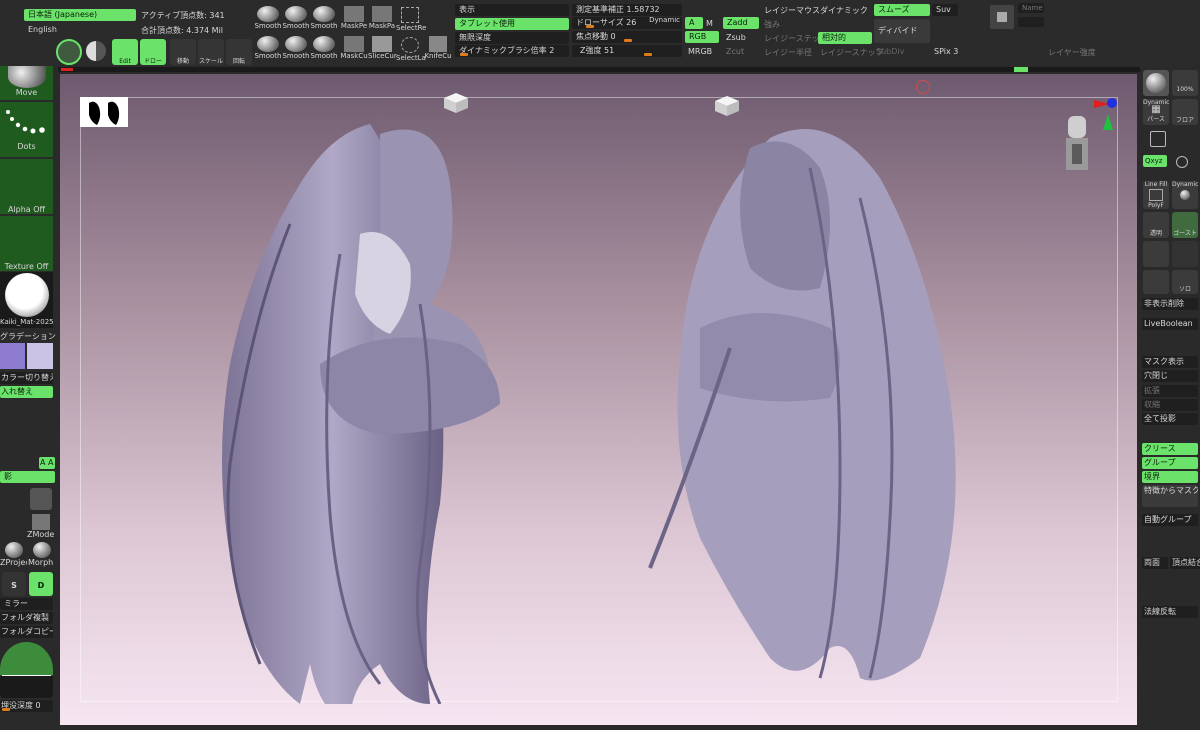 The image size is (1200, 730). Describe the element at coordinates (41, 554) in the screenshot. I see `morph-button: Morph` at that location.